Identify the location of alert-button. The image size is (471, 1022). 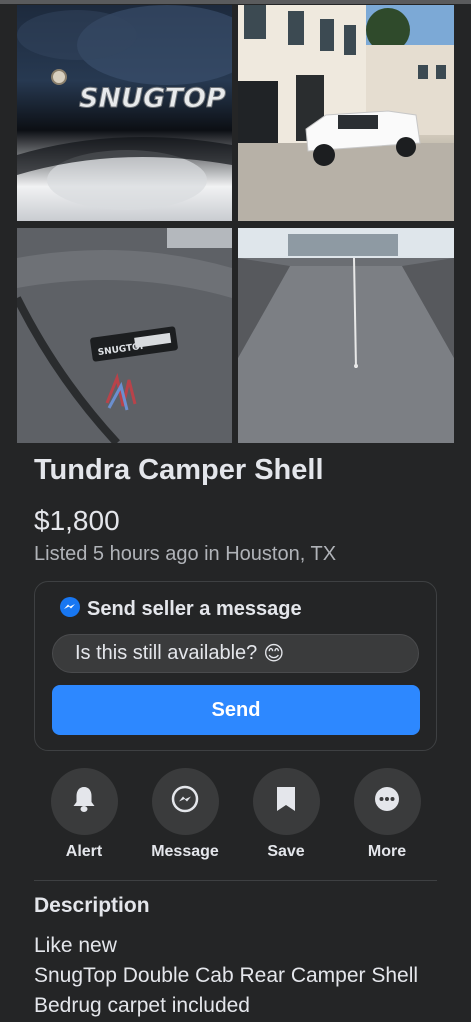
(84, 801).